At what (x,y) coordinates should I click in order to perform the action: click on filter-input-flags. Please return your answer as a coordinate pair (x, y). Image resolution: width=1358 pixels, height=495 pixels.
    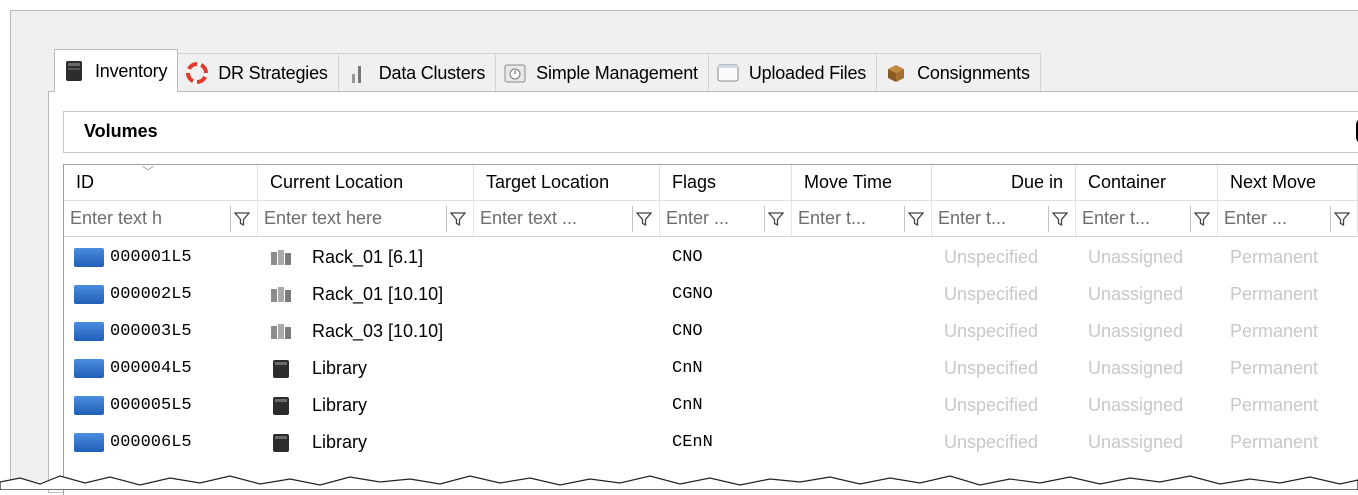
    Looking at the image, I should click on (715, 218).